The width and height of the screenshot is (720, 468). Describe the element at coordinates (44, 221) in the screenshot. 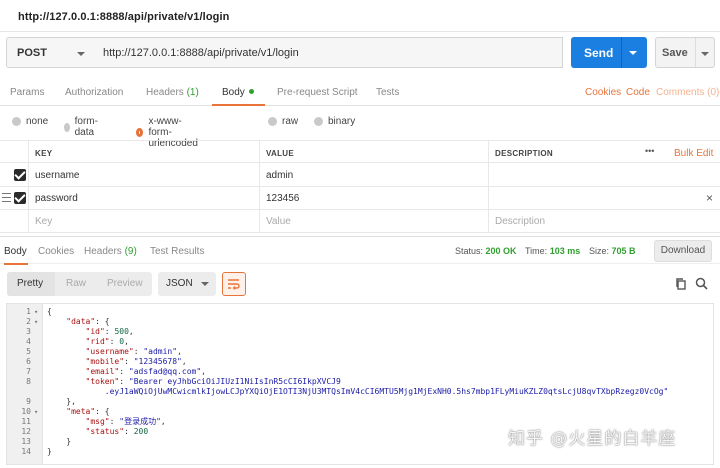

I see `key-placeholder: Key` at that location.